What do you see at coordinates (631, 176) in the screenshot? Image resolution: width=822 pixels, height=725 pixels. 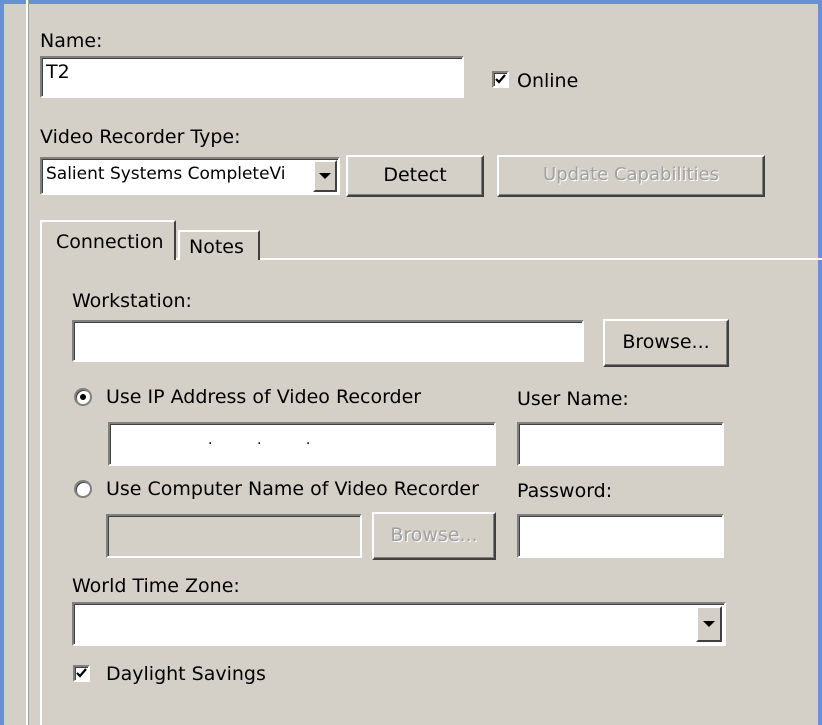 I see `update-capabilities-button: Update Capabilities` at bounding box center [631, 176].